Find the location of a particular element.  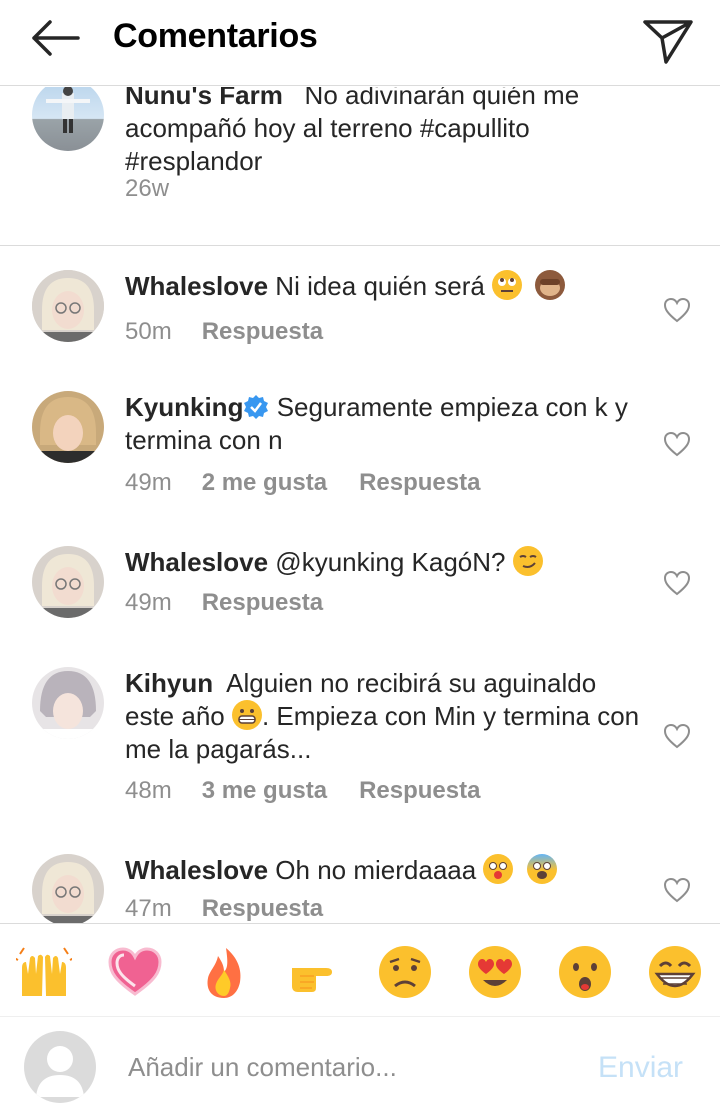

worried-face-emoji is located at coordinates (405, 972).